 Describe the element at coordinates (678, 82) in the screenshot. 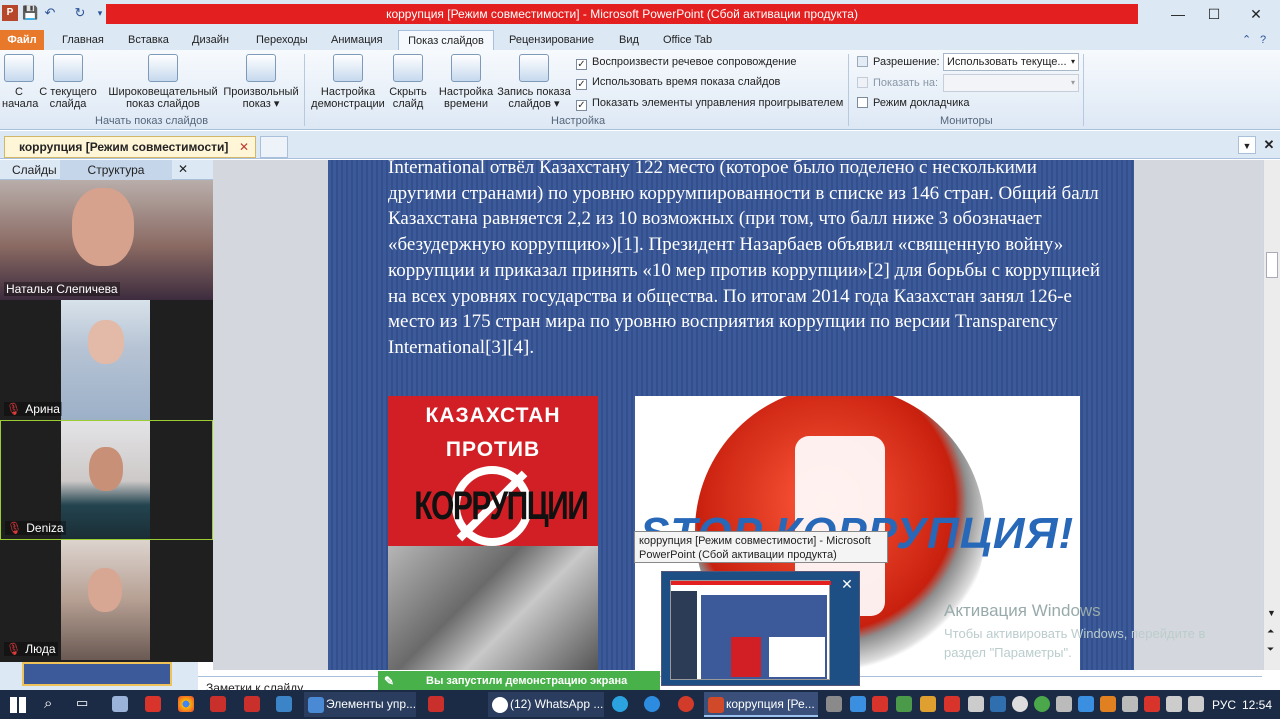

I see `use-timings-checkbox: ✓ Использовать время показа слайдов` at that location.